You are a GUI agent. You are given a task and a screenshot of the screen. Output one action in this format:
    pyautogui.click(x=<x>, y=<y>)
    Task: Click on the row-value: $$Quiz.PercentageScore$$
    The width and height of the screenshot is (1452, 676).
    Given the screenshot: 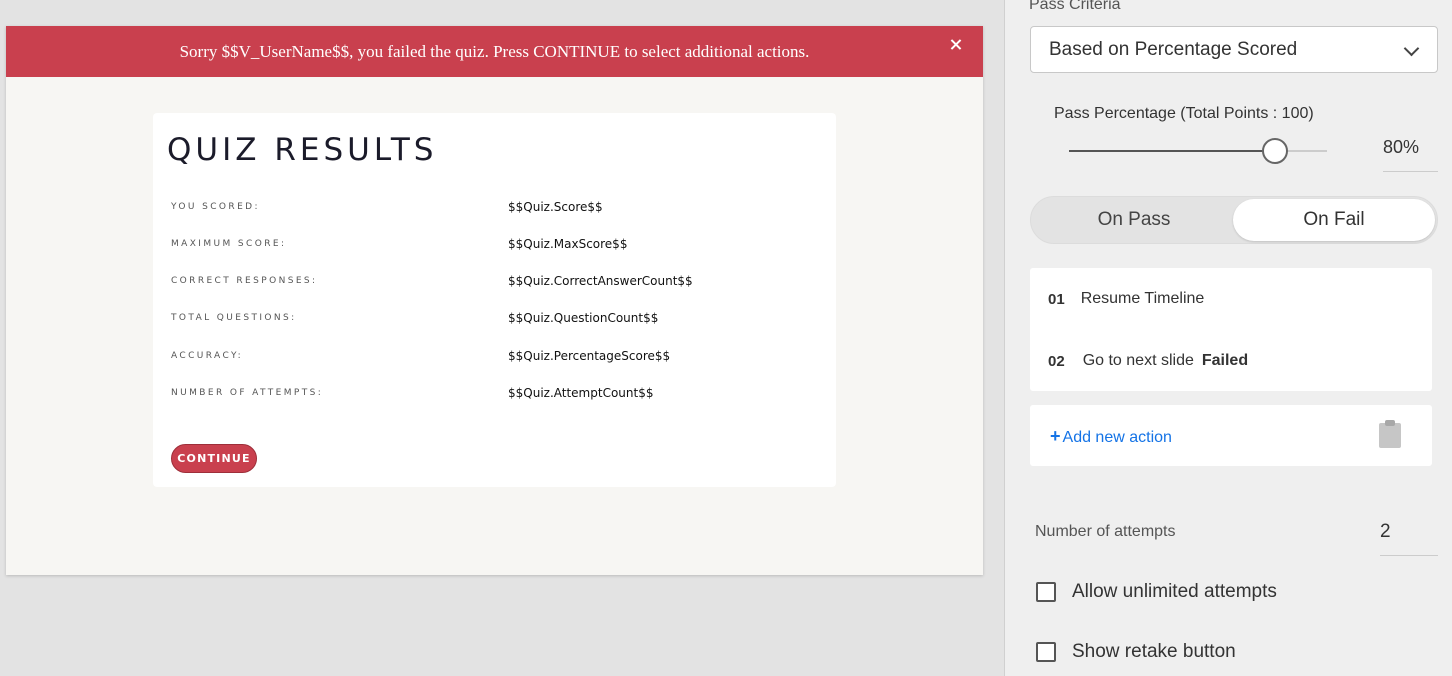 What is the action you would take?
    pyautogui.click(x=589, y=356)
    